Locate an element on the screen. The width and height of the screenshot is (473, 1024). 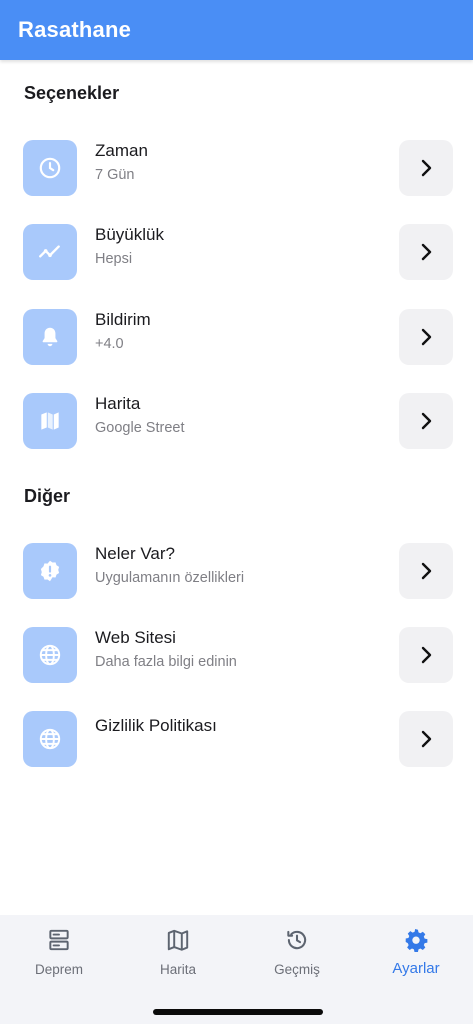
row-subtitle: Uygulamanın özellikleri is located at coordinates (170, 578).